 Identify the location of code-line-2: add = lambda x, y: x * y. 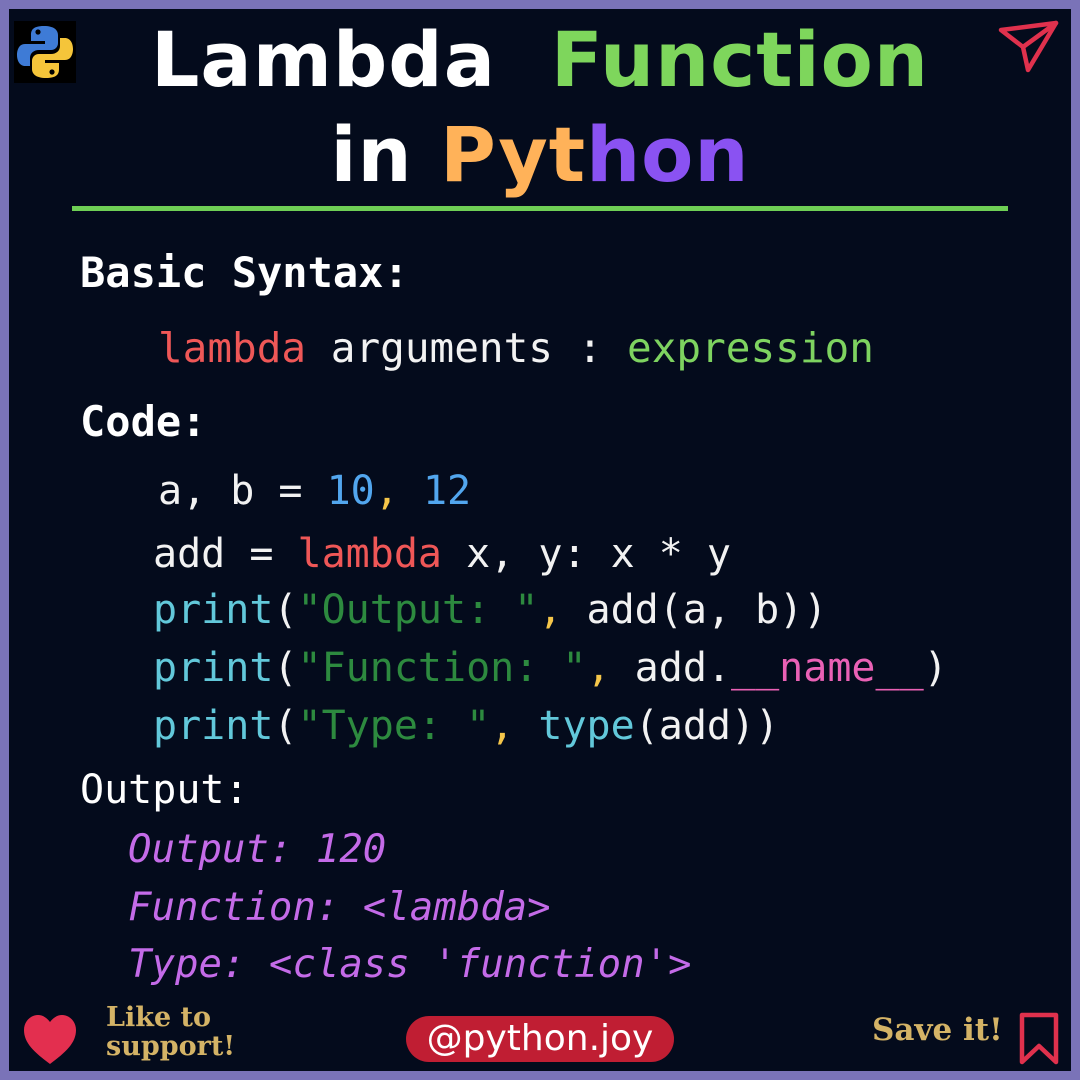
(442, 554).